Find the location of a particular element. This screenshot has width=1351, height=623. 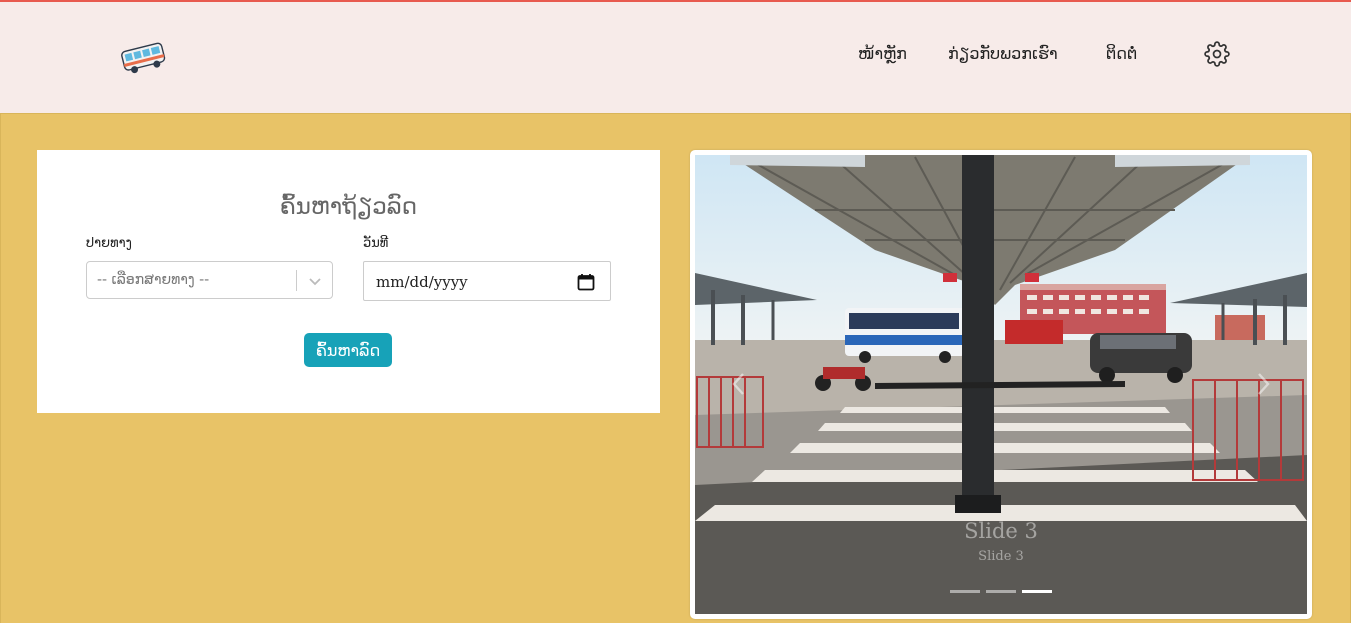

nav-link-contact: ຕິດຕໍ່ is located at coordinates (1121, 53).